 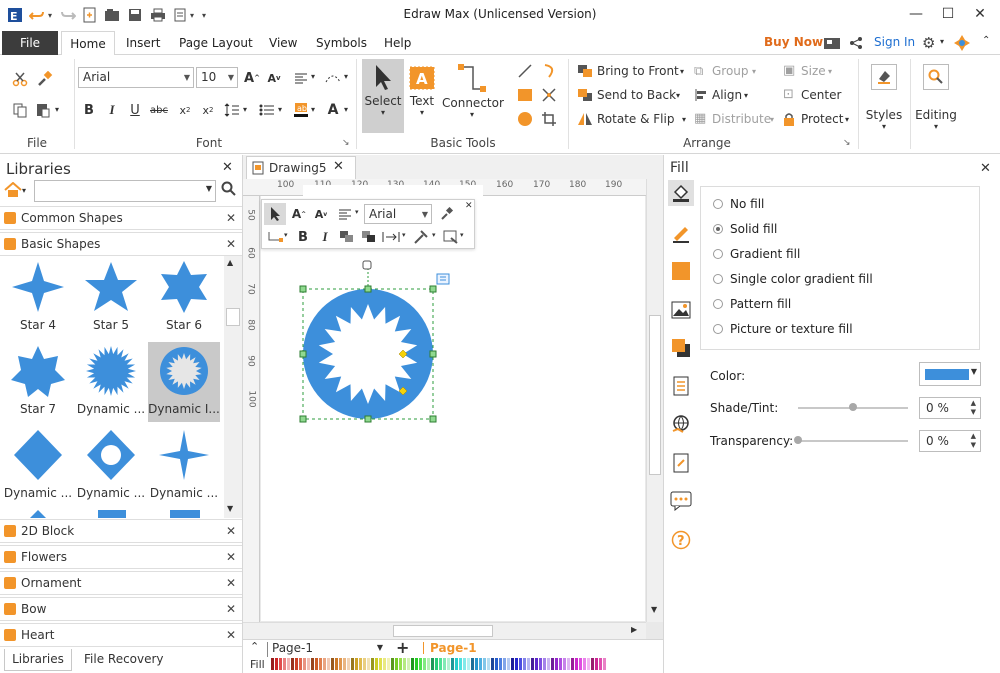 I want to click on library-common-shapes: Common Shapes ✕, so click(x=121, y=218).